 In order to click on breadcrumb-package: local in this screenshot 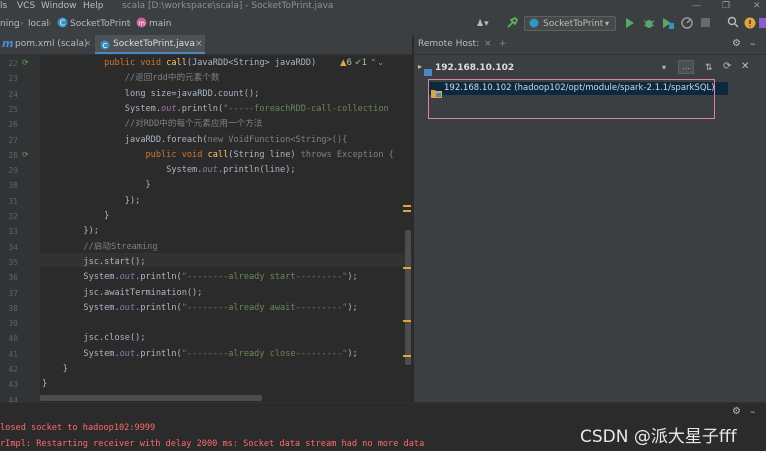, I will do `click(38, 24)`.